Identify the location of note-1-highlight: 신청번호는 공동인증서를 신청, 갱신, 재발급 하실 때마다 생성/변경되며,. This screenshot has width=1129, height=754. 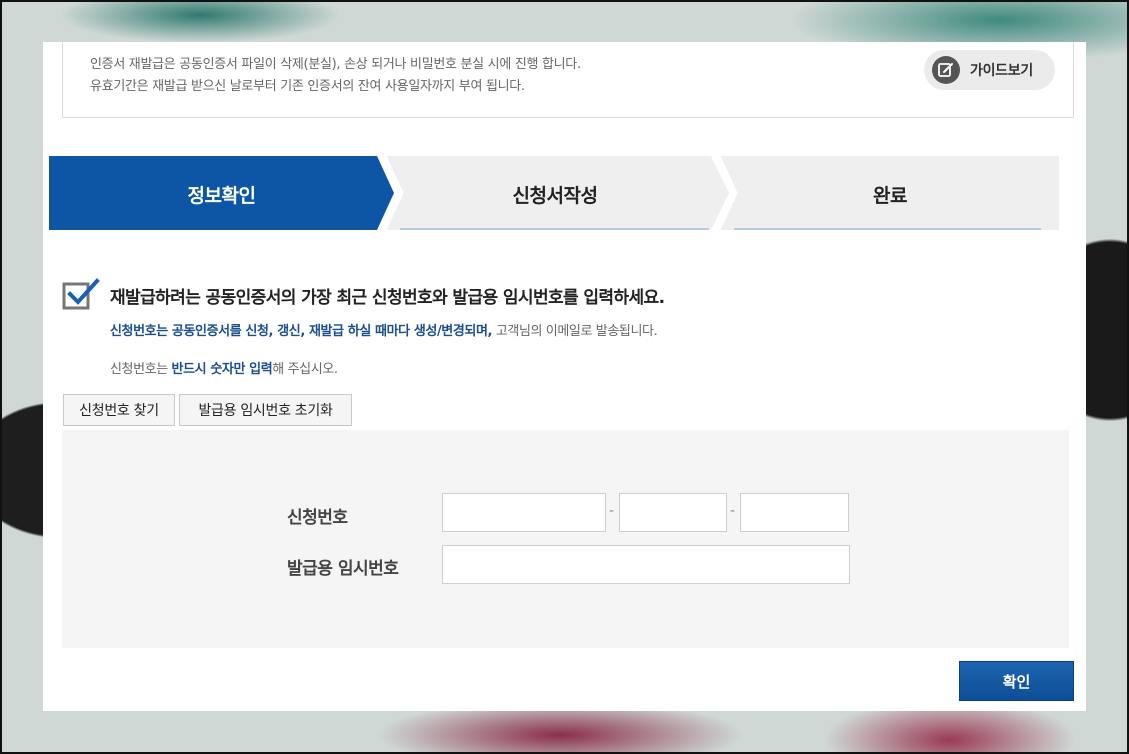
(301, 331).